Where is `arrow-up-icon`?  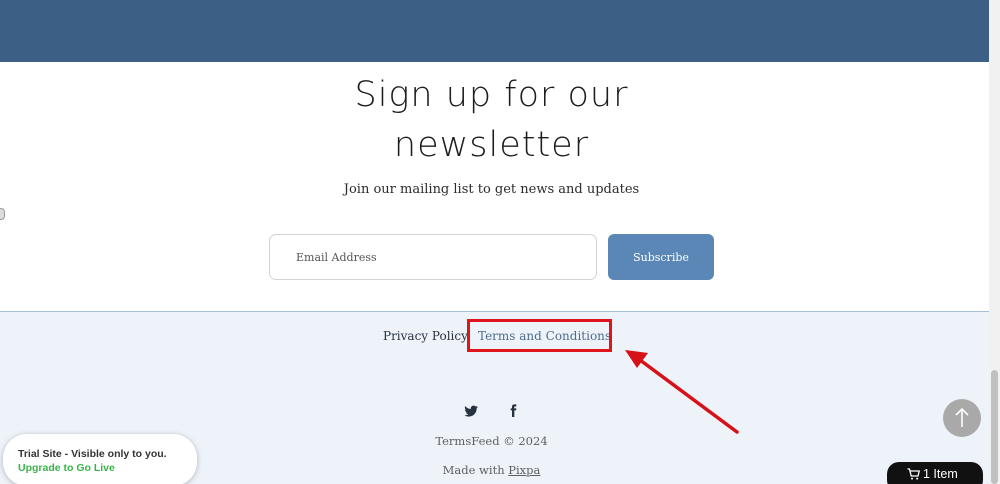
arrow-up-icon is located at coordinates (962, 417).